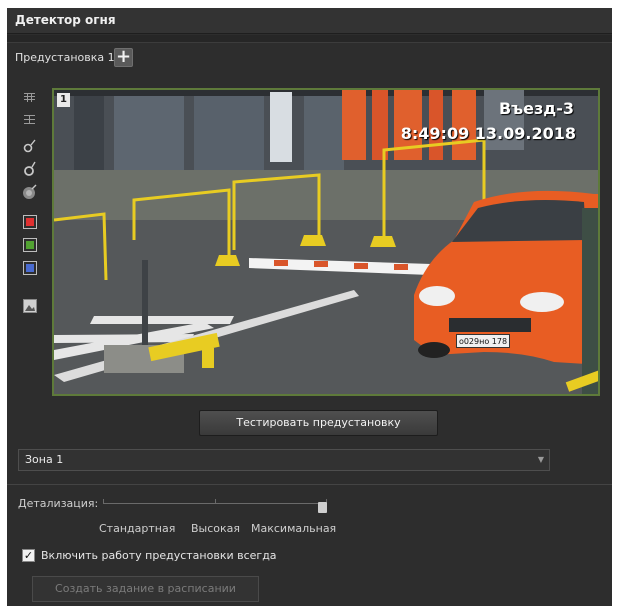 This screenshot has height=609, width=623. Describe the element at coordinates (28, 555) in the screenshot. I see `always-on-checkbox: ✓` at that location.